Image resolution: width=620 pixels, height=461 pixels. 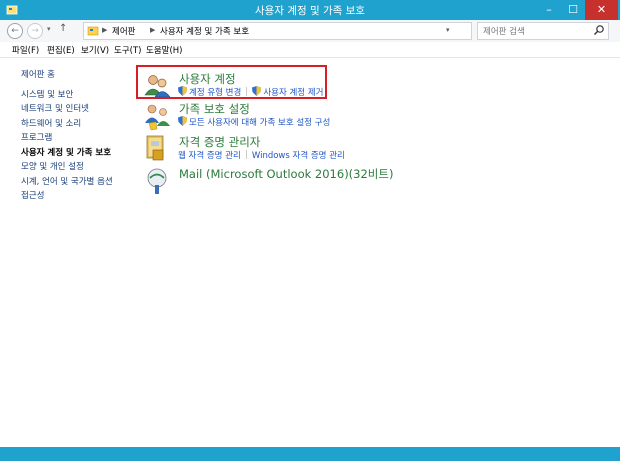 I want to click on category-links: 모든 사용자에 대해 가족 보호 설정 구성, so click(x=254, y=122).